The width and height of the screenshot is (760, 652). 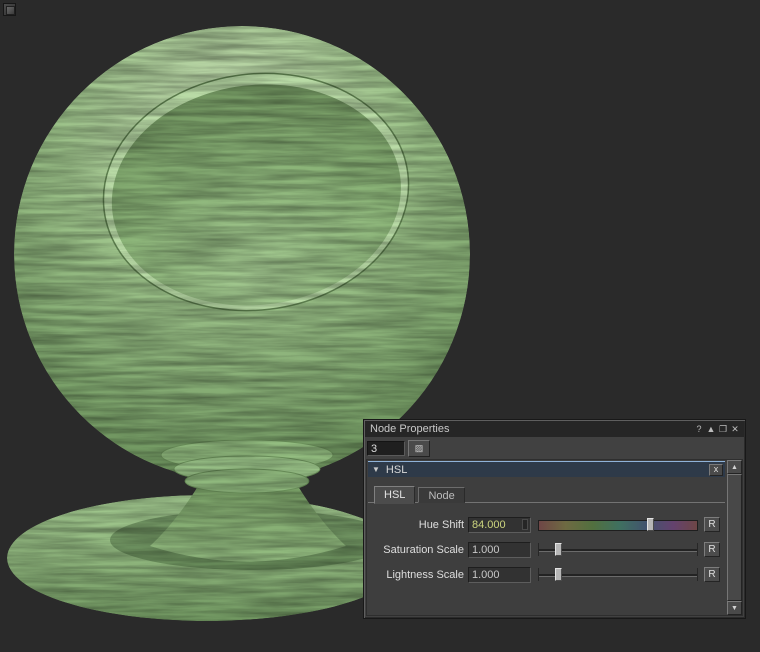 I want to click on tab-hsl: HSL, so click(x=395, y=495).